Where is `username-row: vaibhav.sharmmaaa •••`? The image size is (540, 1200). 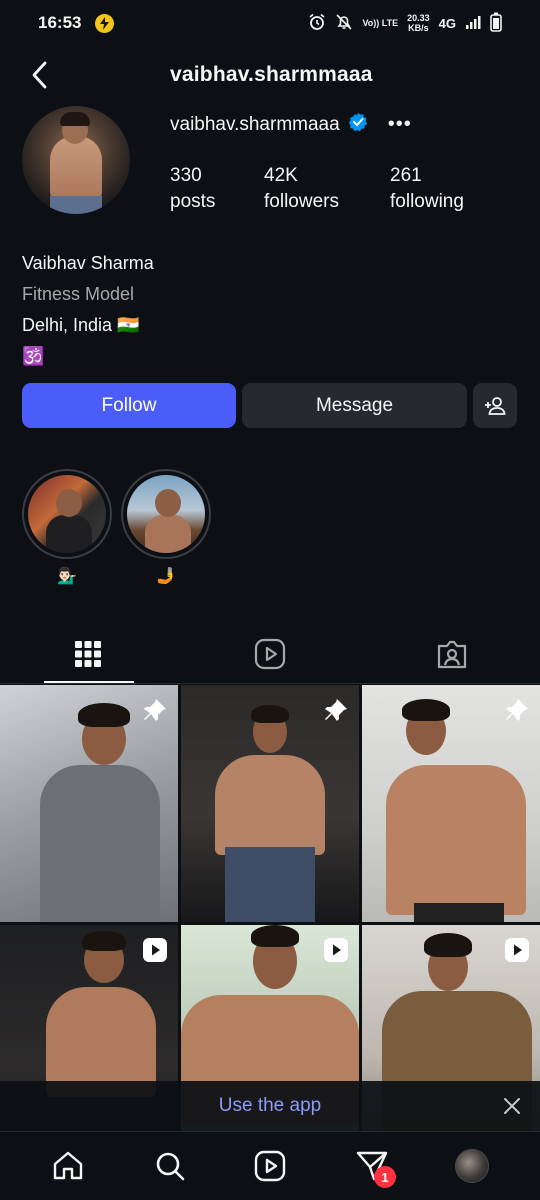
username-row: vaibhav.sharmmaaa ••• is located at coordinates (291, 124).